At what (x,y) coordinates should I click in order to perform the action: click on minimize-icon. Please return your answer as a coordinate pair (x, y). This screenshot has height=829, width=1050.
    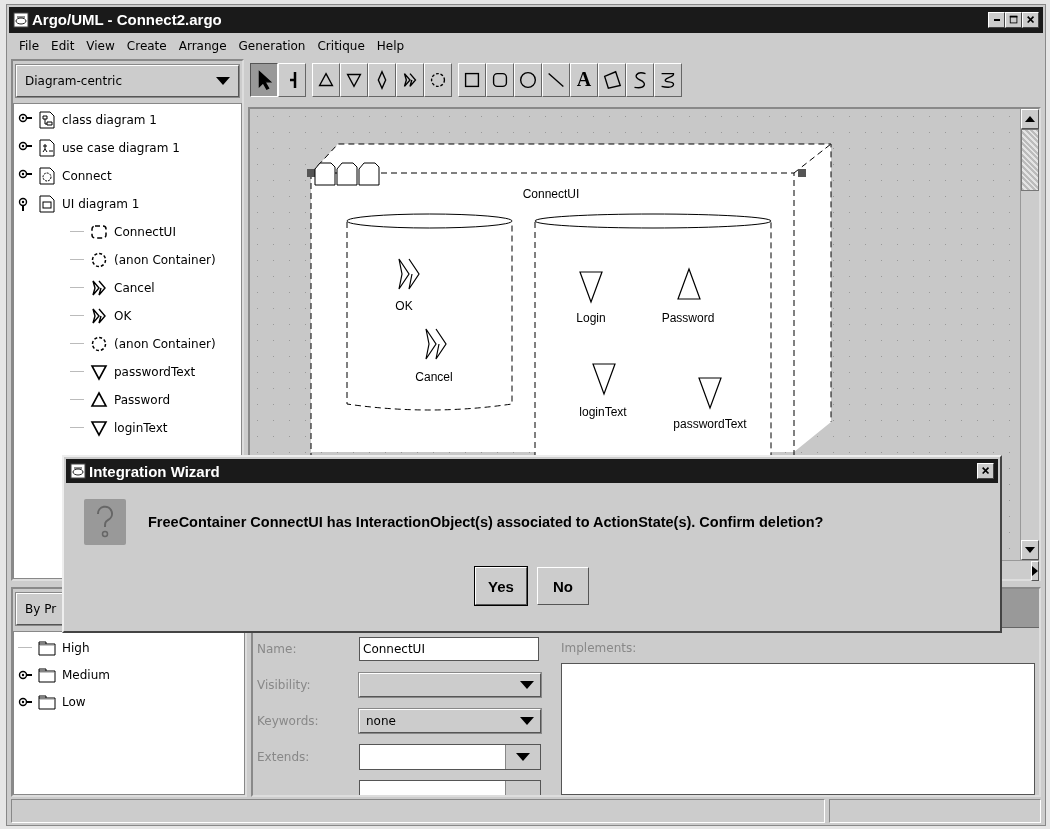
    Looking at the image, I should click on (996, 19).